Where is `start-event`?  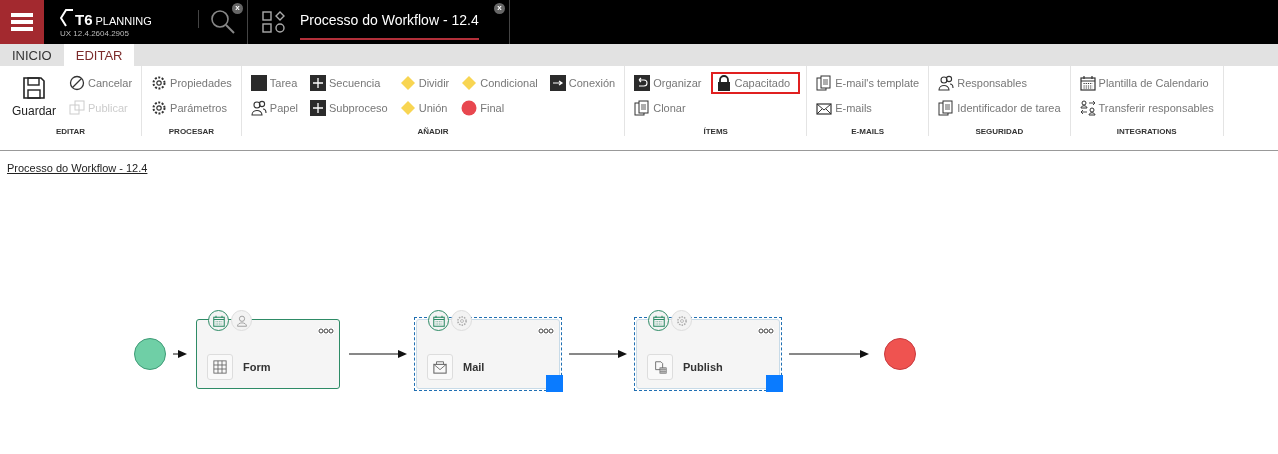 start-event is located at coordinates (150, 354).